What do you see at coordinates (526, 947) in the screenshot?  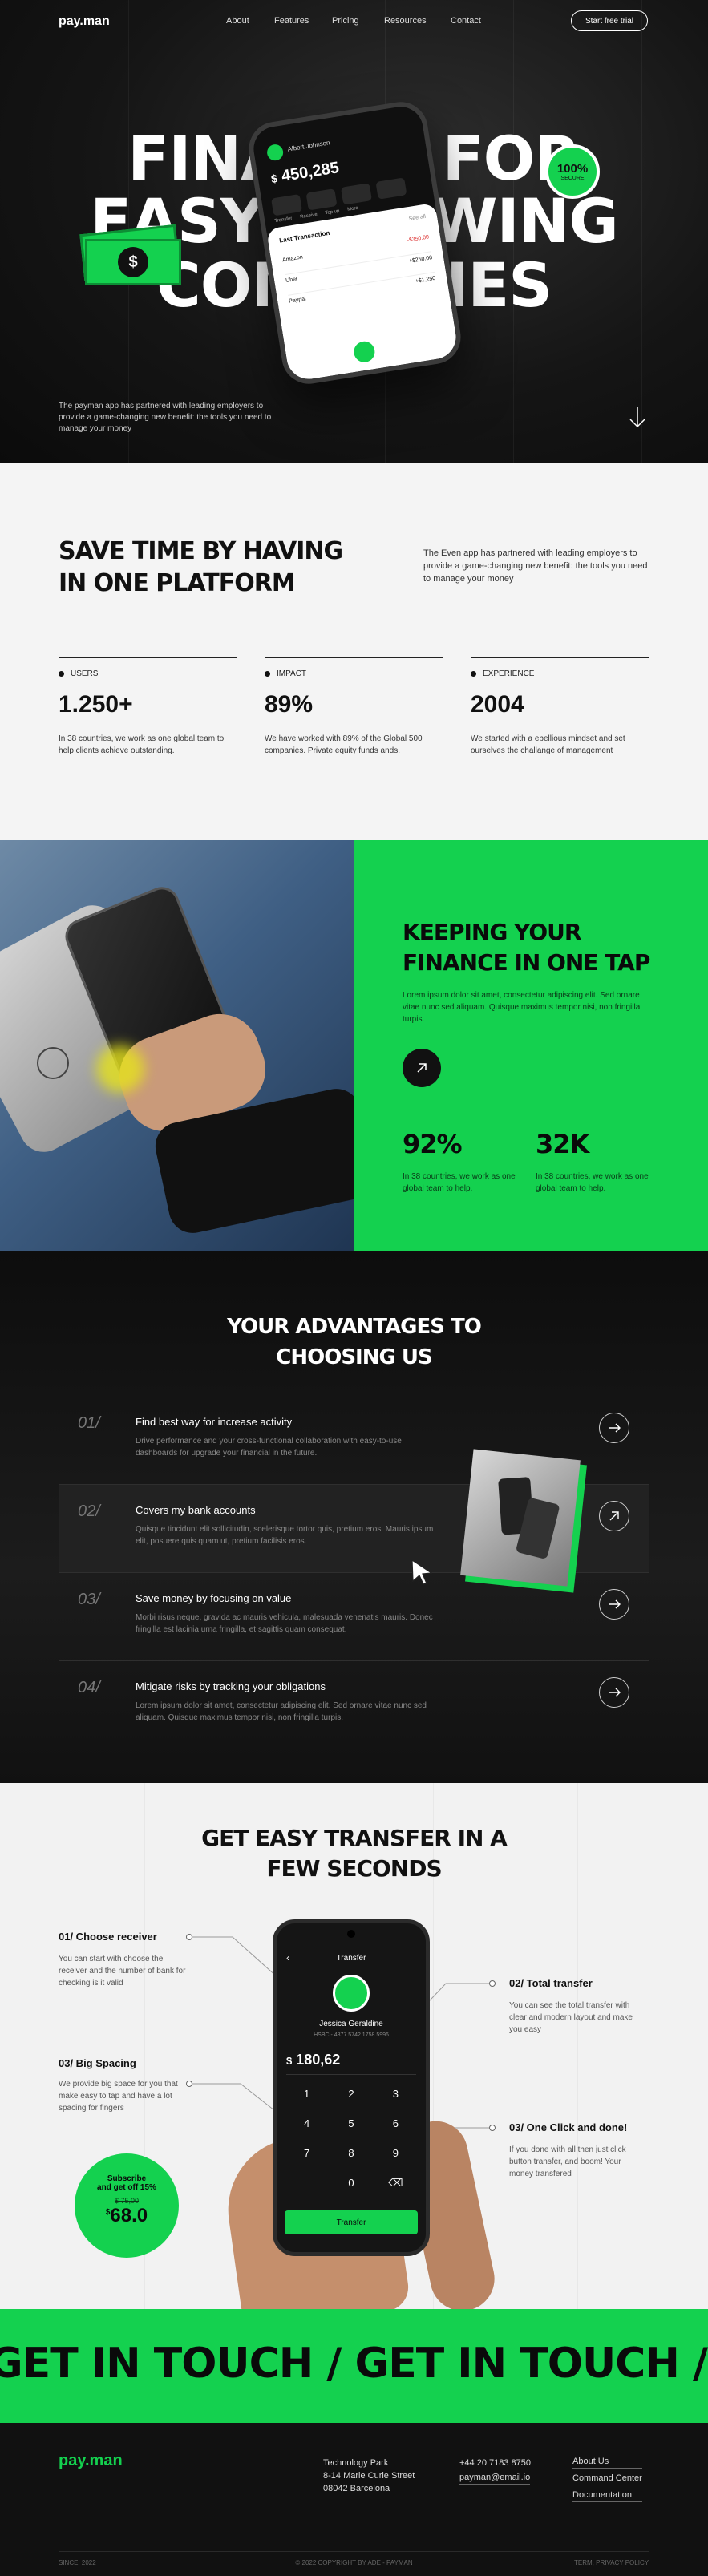 I see `keep-title: KEEPING YOUR FINANCE IN ONE TAP` at bounding box center [526, 947].